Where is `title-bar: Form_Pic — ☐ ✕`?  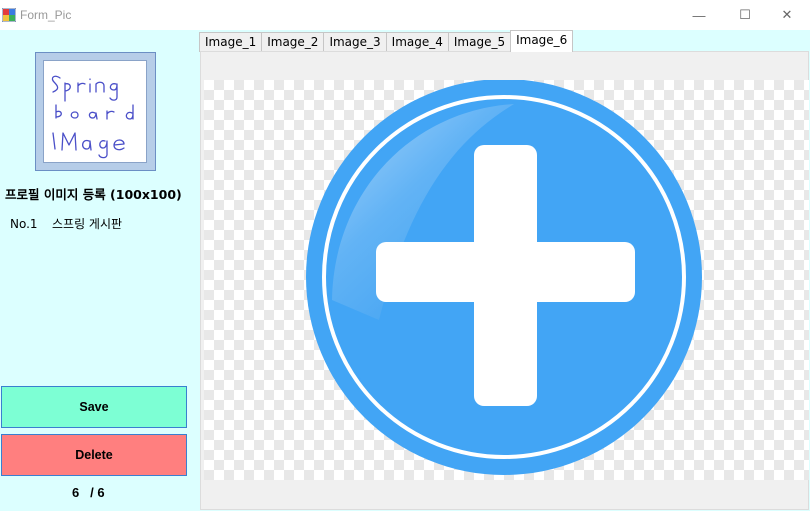 title-bar: Form_Pic — ☐ ✕ is located at coordinates (405, 15).